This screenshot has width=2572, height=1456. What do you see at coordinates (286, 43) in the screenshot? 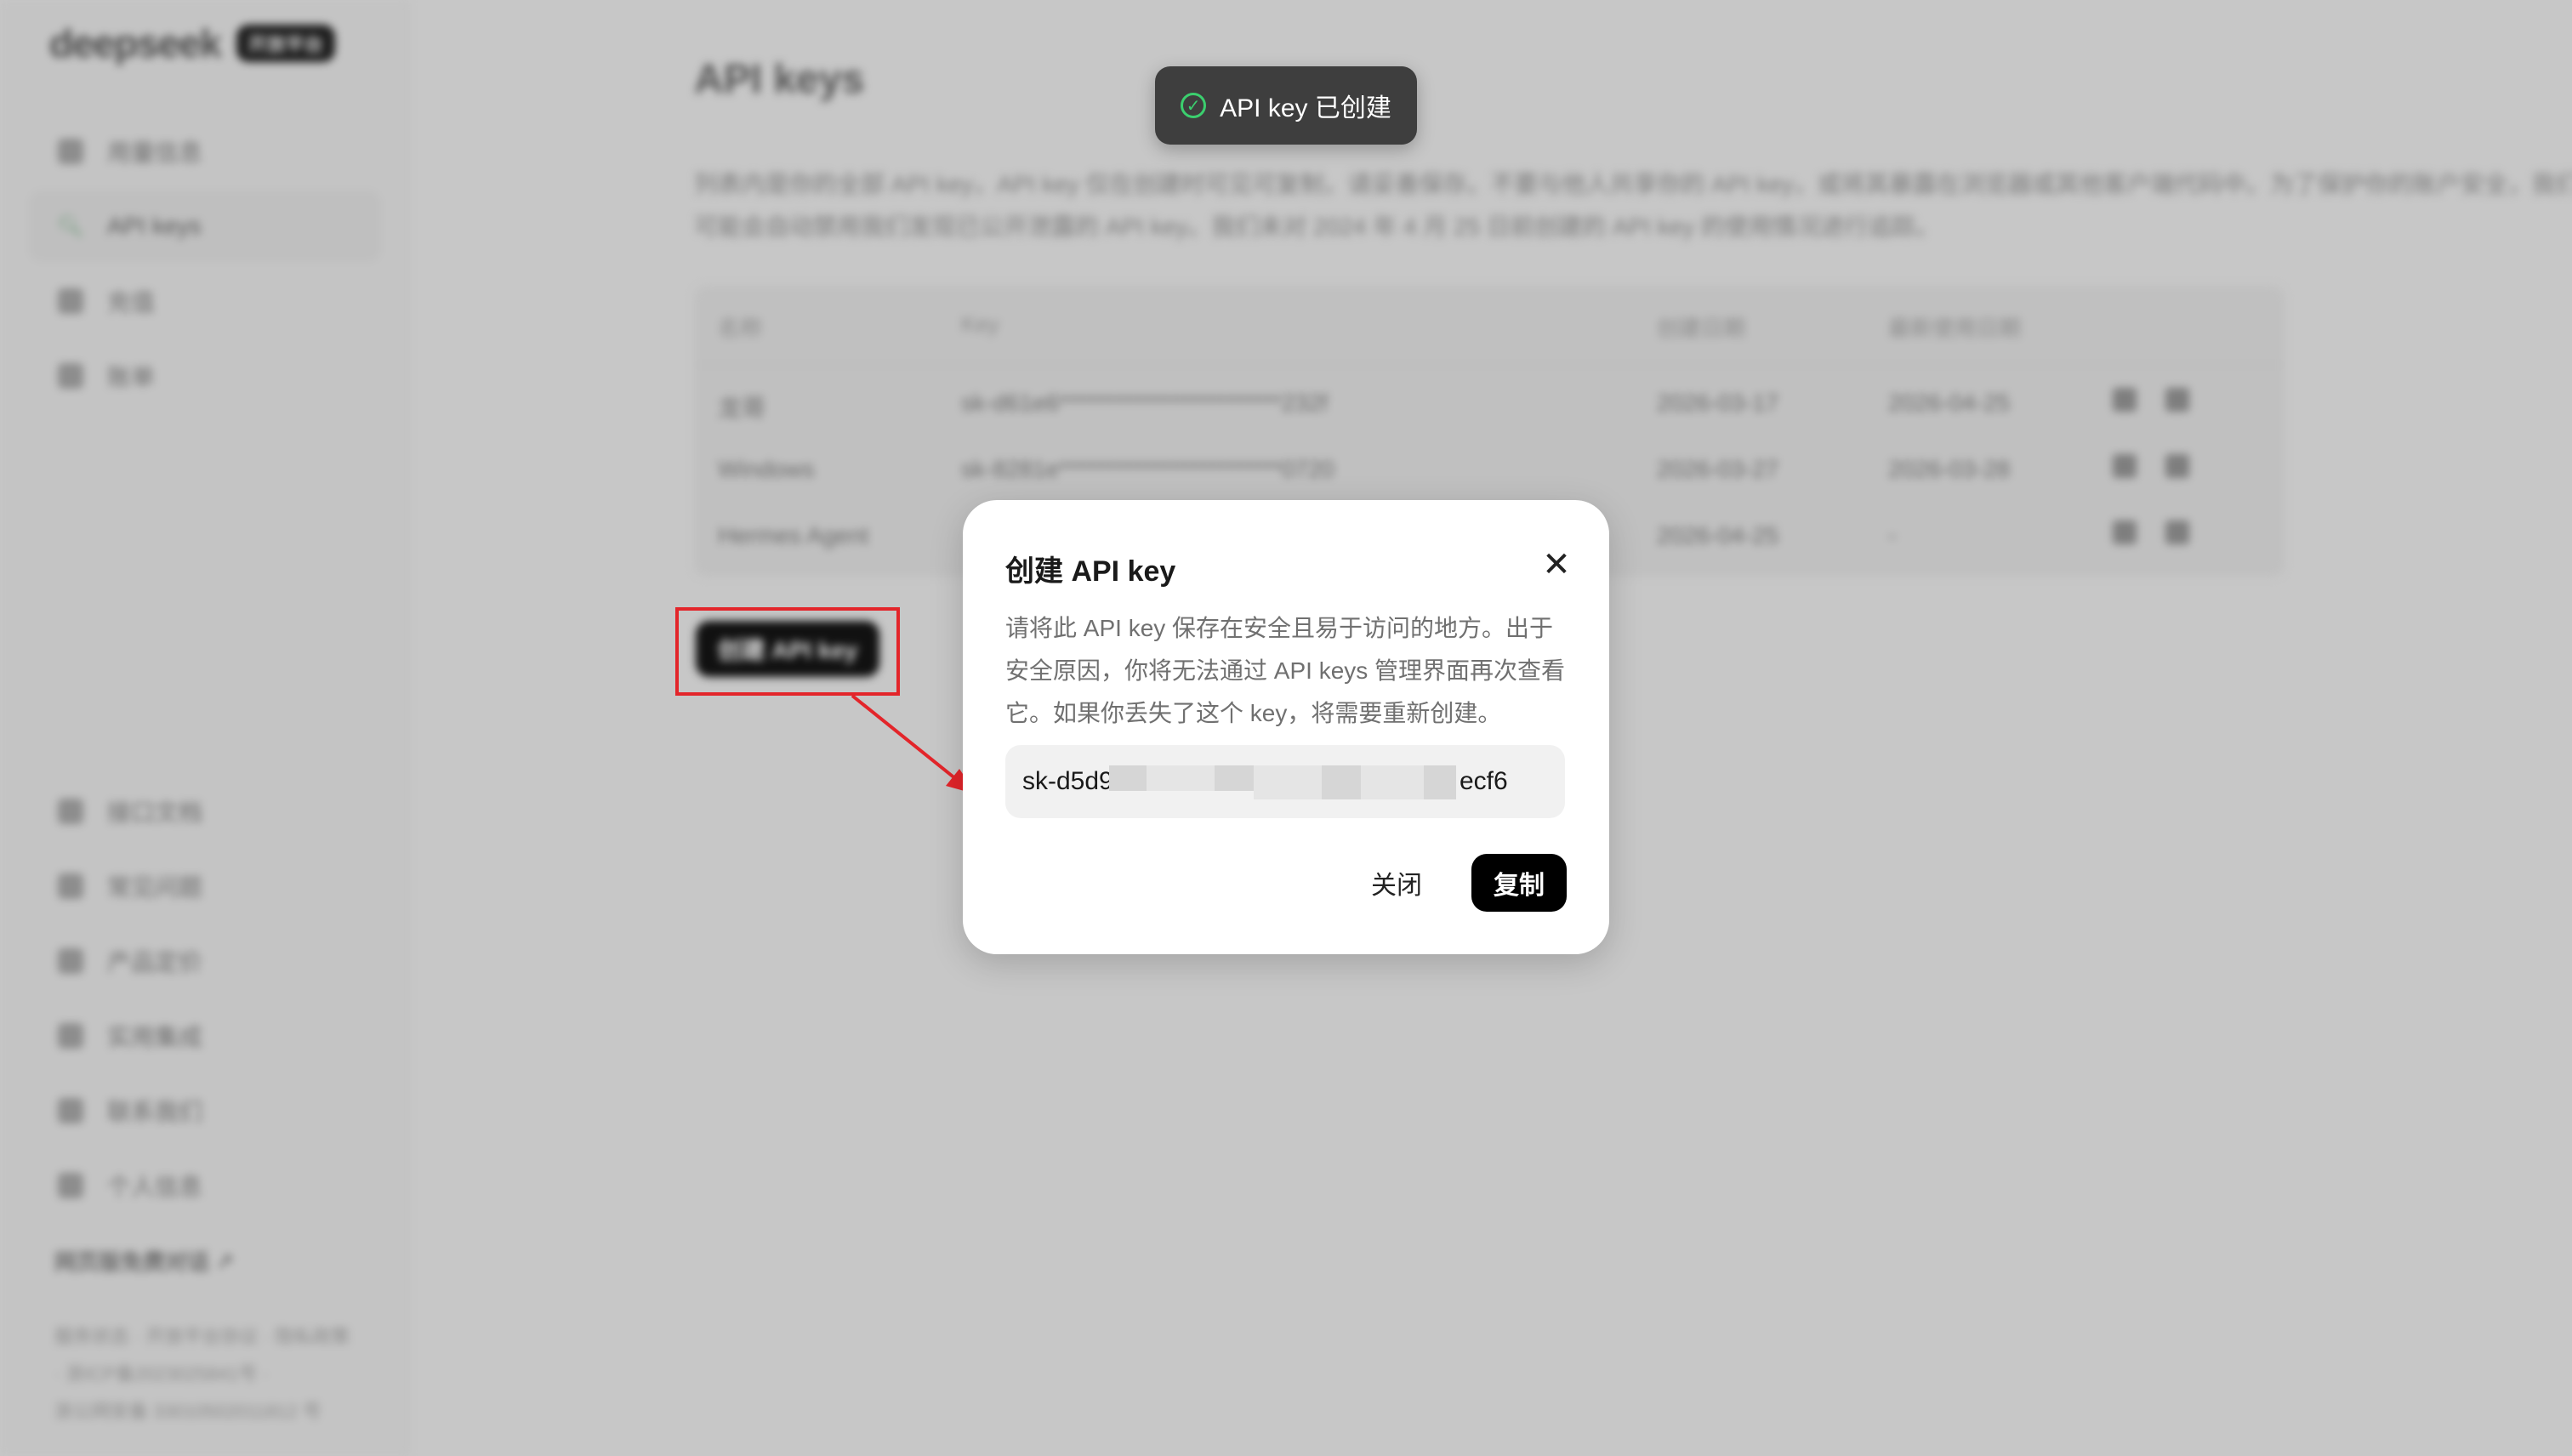
I see `platform-badge: 开放平台` at bounding box center [286, 43].